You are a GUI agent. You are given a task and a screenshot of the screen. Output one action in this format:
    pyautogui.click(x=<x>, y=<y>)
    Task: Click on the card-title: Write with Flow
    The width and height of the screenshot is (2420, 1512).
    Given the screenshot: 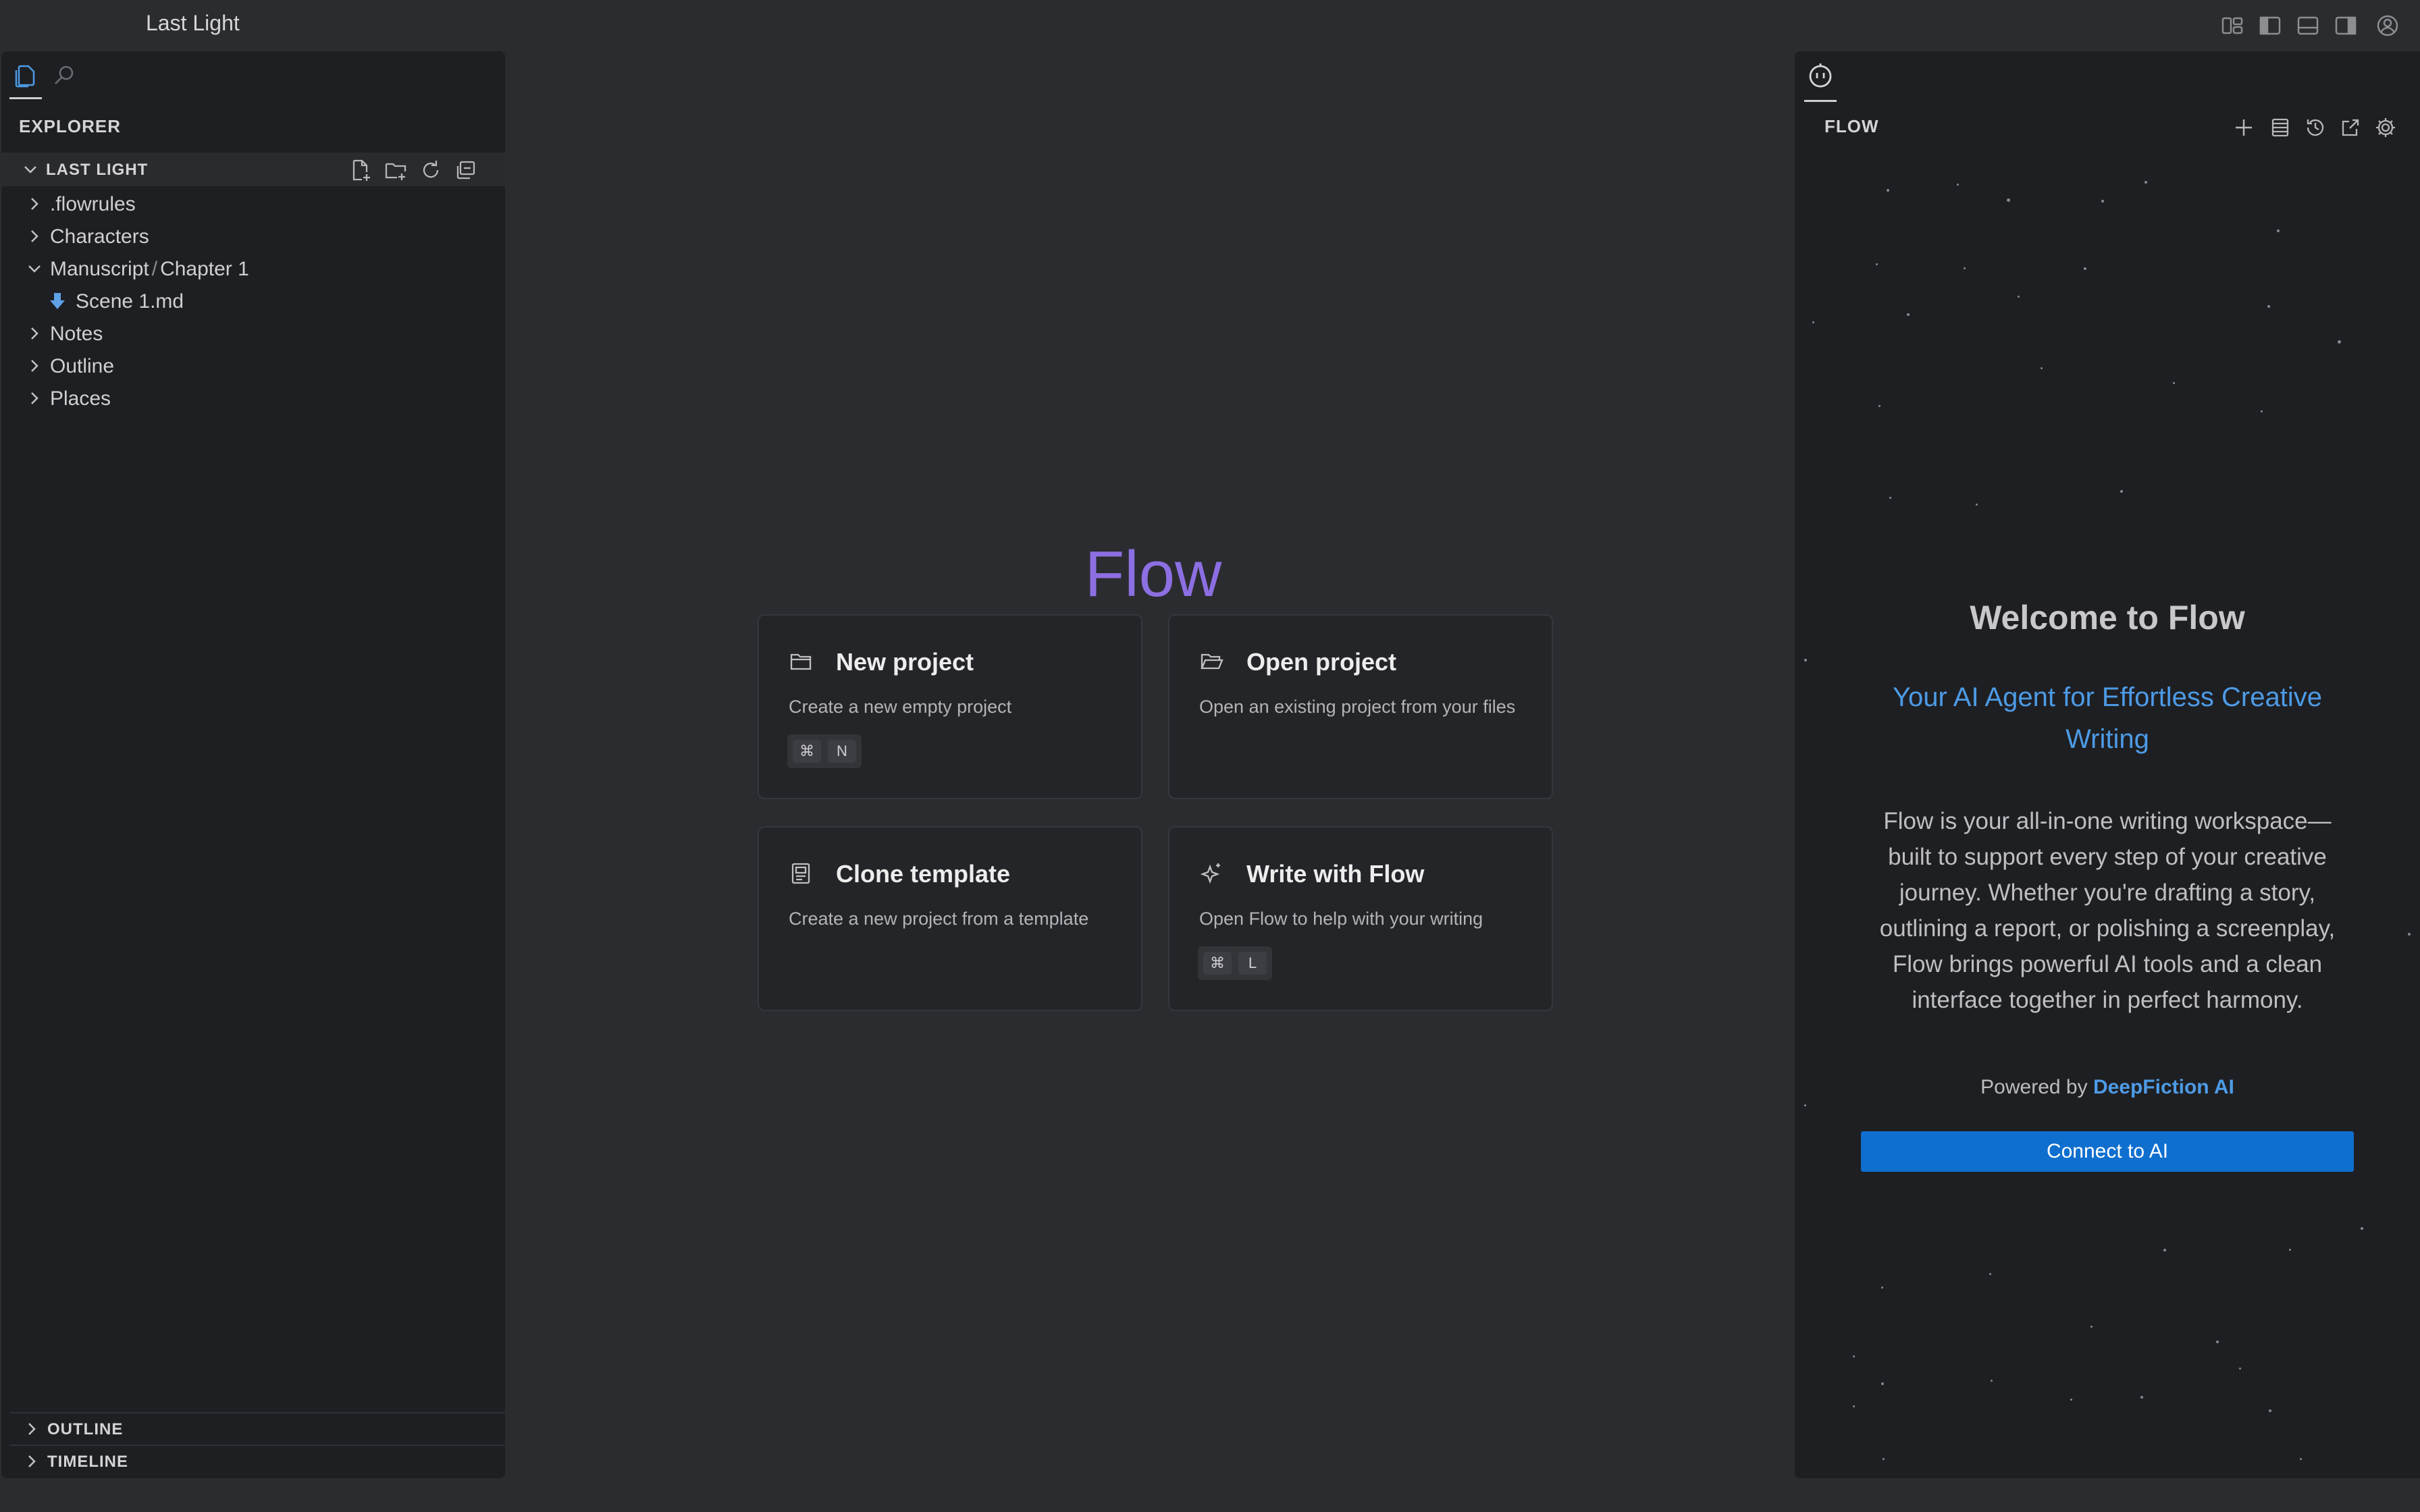 What is the action you would take?
    pyautogui.click(x=1335, y=874)
    